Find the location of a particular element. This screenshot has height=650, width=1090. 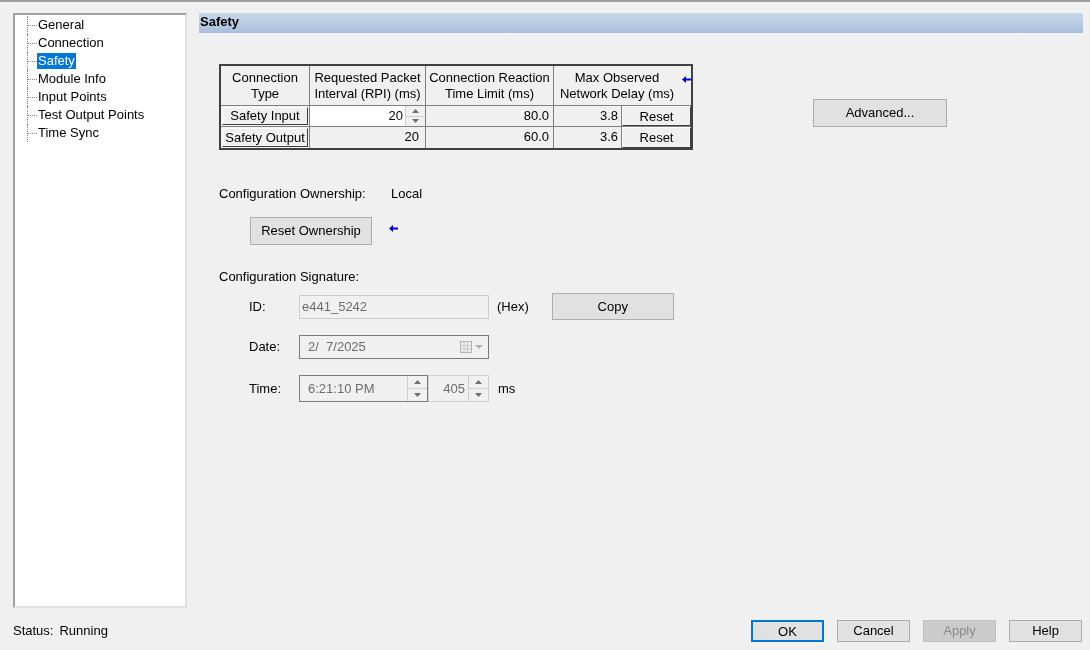

table-cell: 80.0 is located at coordinates (490, 116).